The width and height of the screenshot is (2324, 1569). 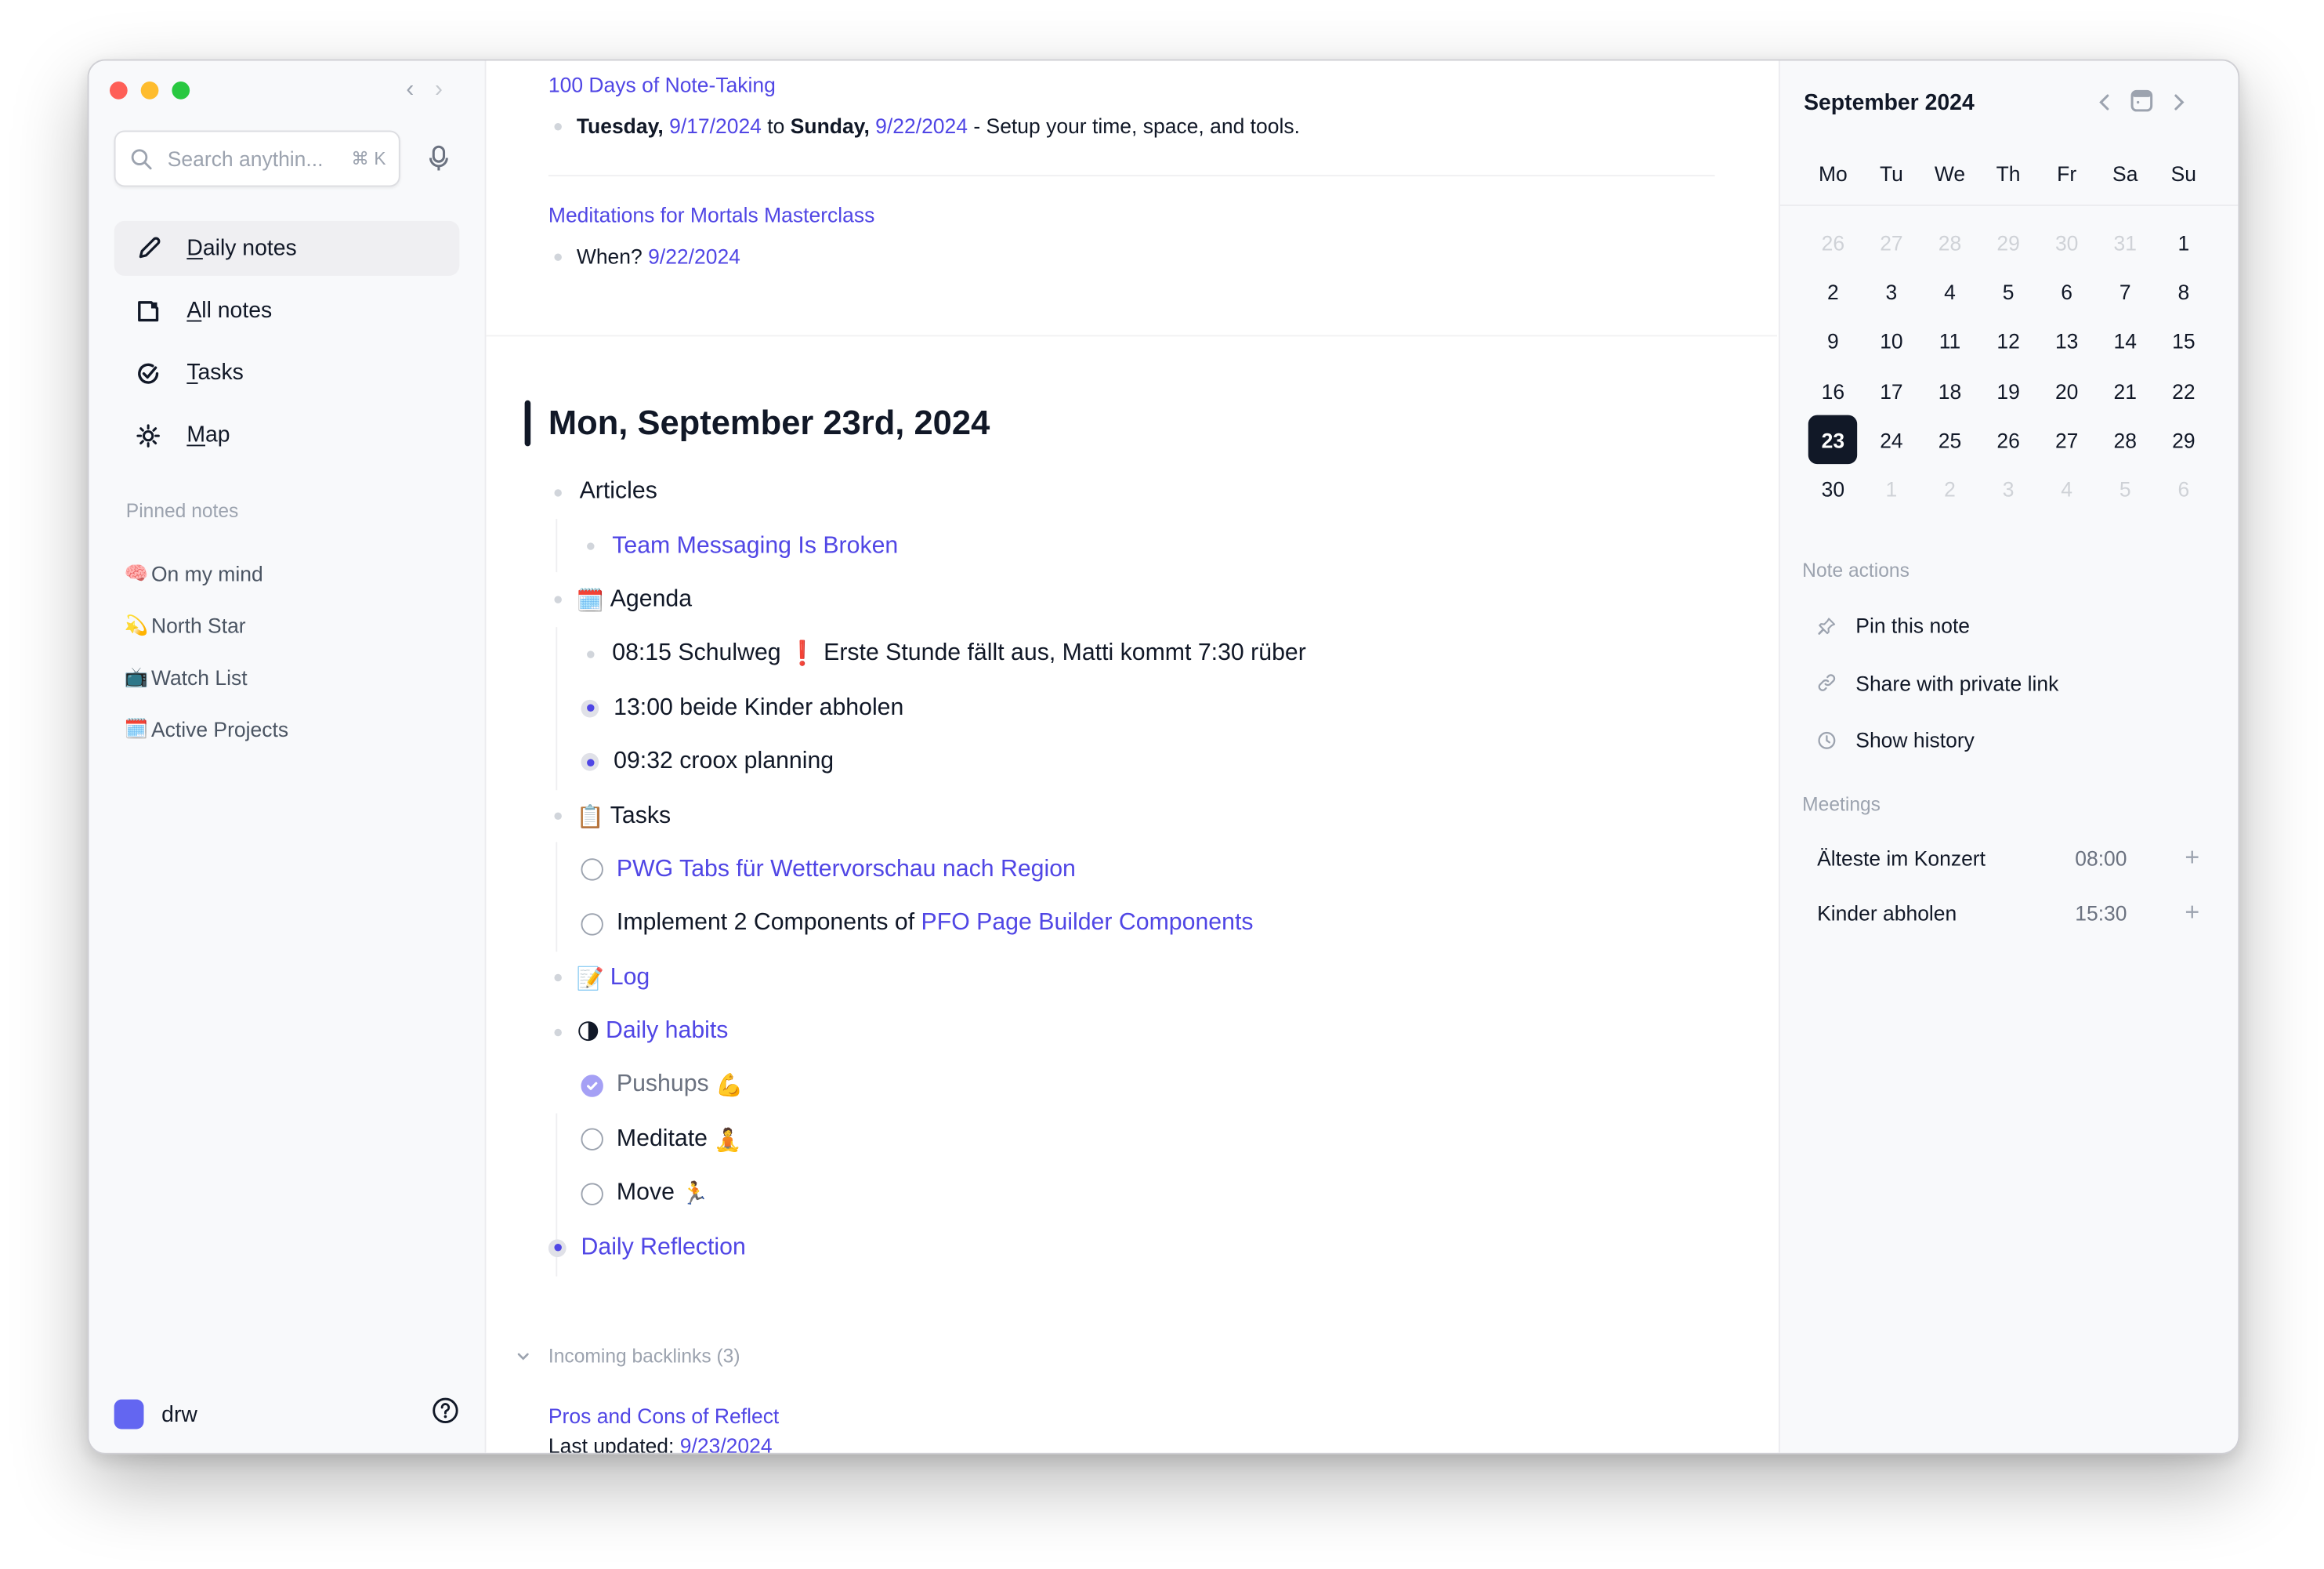 I want to click on calendar-day: 12, so click(x=2009, y=342).